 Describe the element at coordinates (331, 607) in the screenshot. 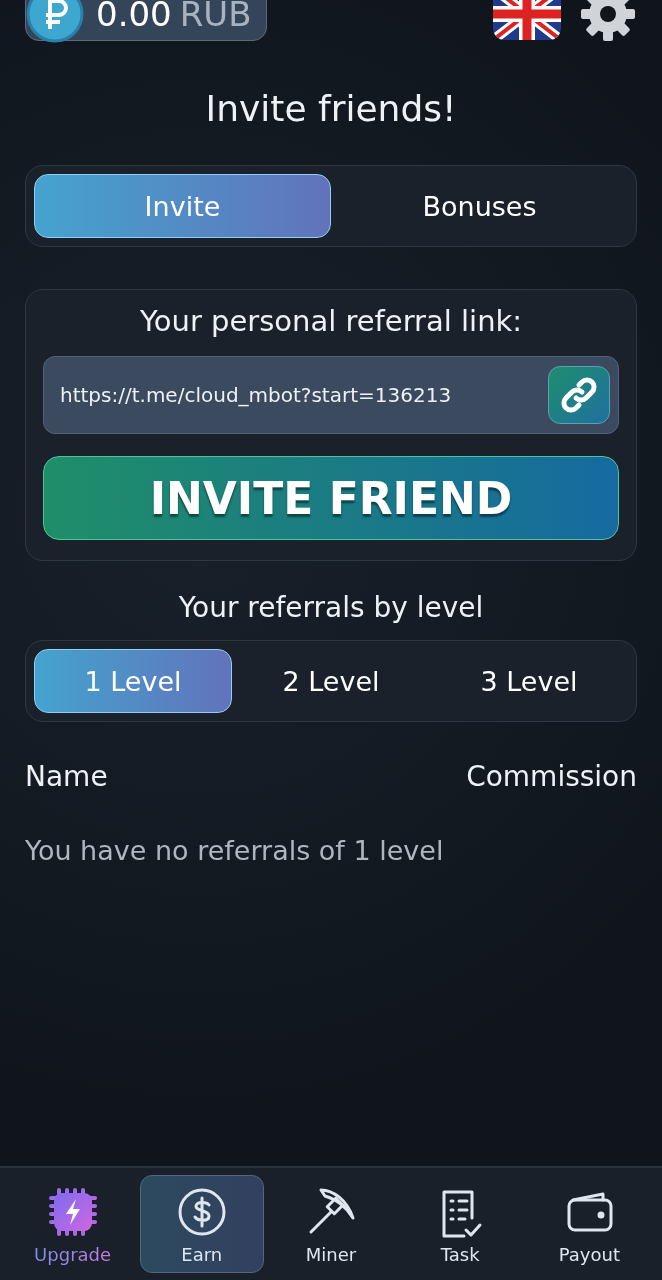

I see `section-heading: Your referrals by level` at that location.